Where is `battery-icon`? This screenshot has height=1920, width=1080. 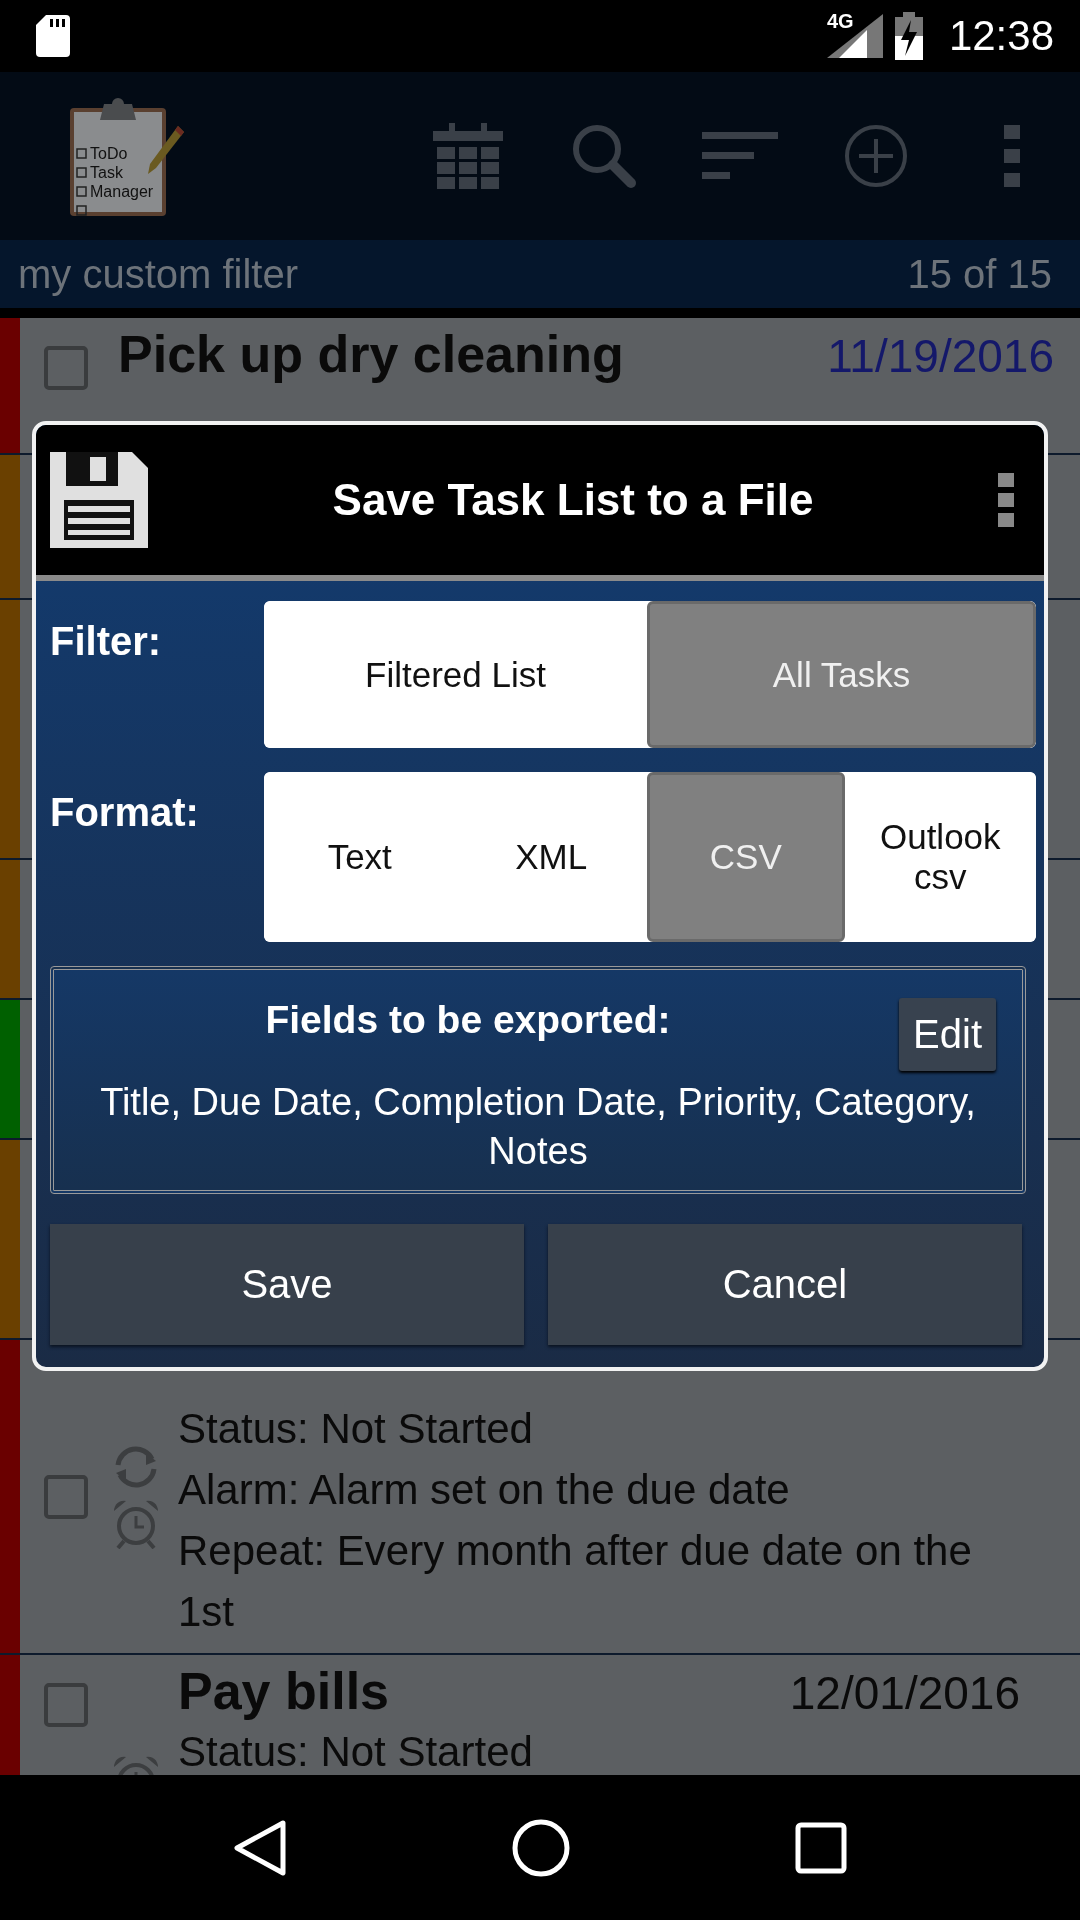
battery-icon is located at coordinates (908, 36).